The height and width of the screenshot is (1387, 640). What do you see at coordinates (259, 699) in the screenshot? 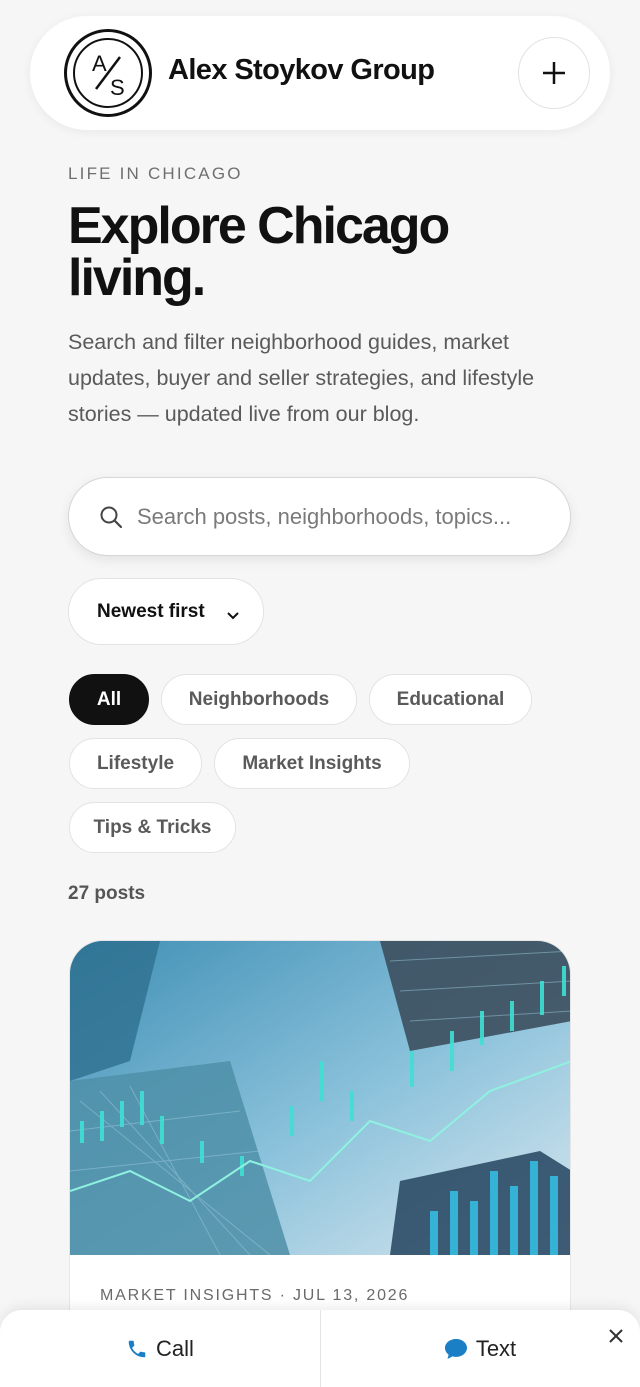
I see `filter-chip-neighborhoods: Neighborhoods` at bounding box center [259, 699].